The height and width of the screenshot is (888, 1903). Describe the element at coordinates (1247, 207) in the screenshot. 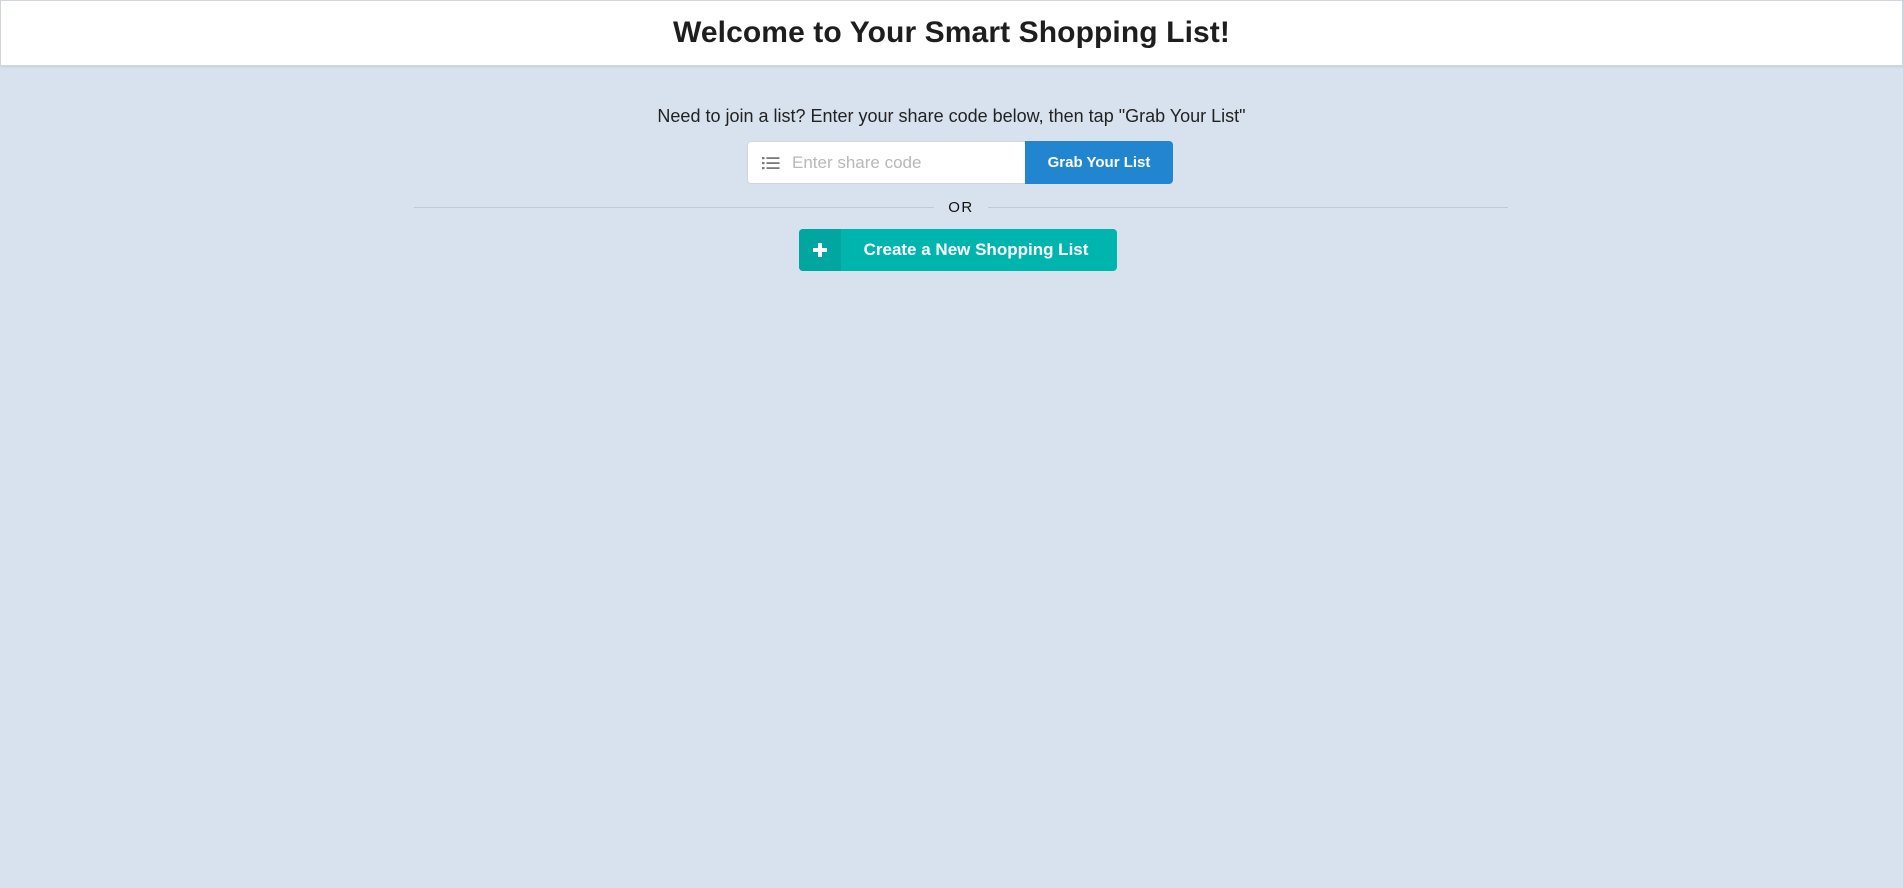

I see `divider-line-right` at that location.